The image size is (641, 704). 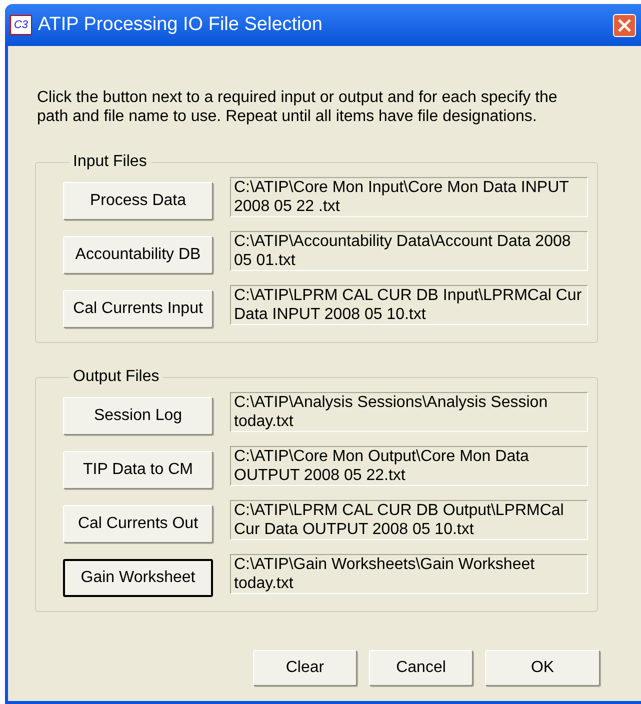 I want to click on file-select-button: Process Data, so click(x=138, y=201).